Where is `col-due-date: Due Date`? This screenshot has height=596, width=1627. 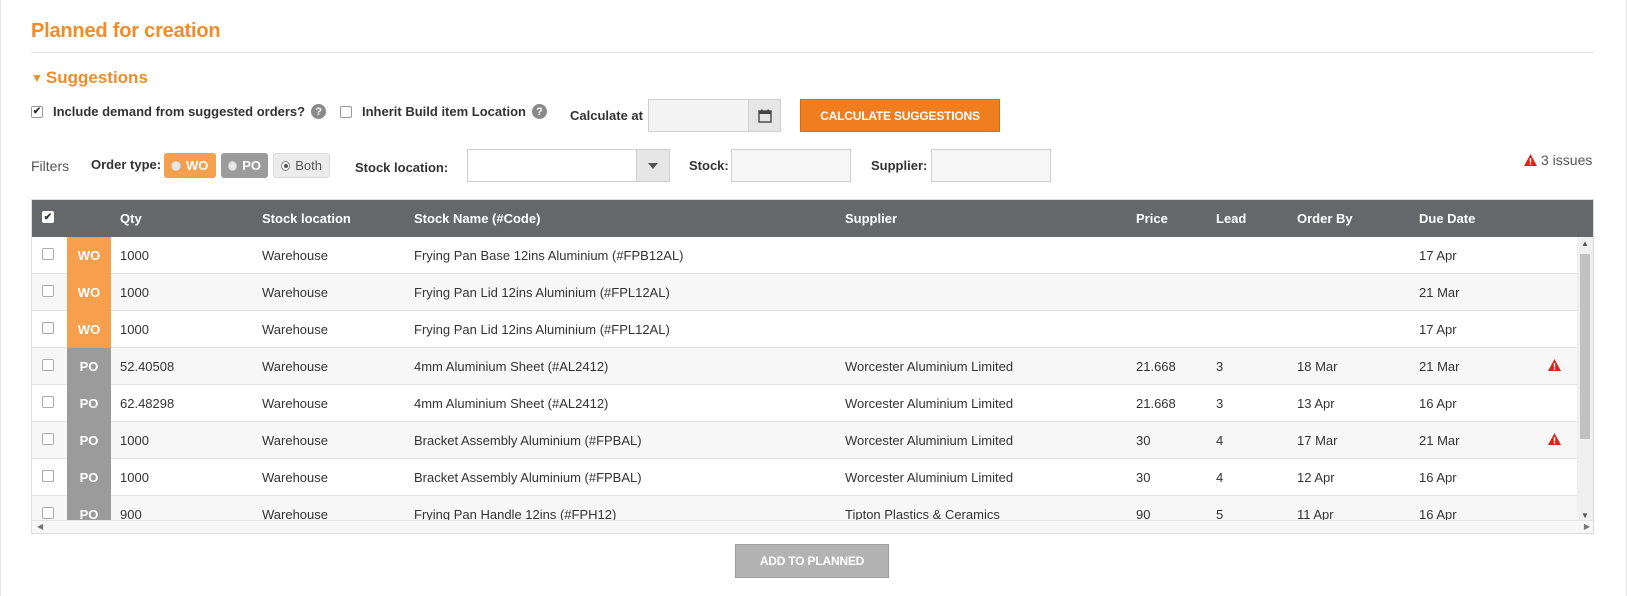
col-due-date: Due Date is located at coordinates (1447, 218).